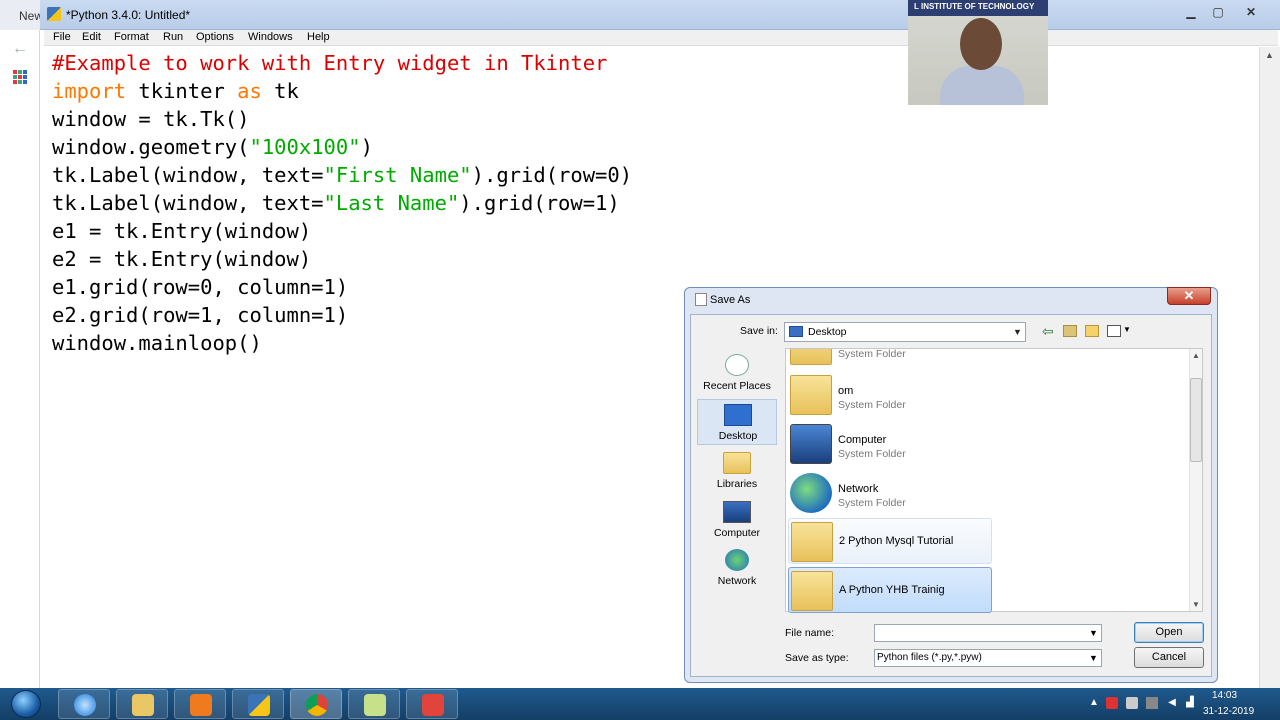 Image resolution: width=1280 pixels, height=720 pixels. What do you see at coordinates (1189, 296) in the screenshot?
I see `dialog-close-button: ✕` at bounding box center [1189, 296].